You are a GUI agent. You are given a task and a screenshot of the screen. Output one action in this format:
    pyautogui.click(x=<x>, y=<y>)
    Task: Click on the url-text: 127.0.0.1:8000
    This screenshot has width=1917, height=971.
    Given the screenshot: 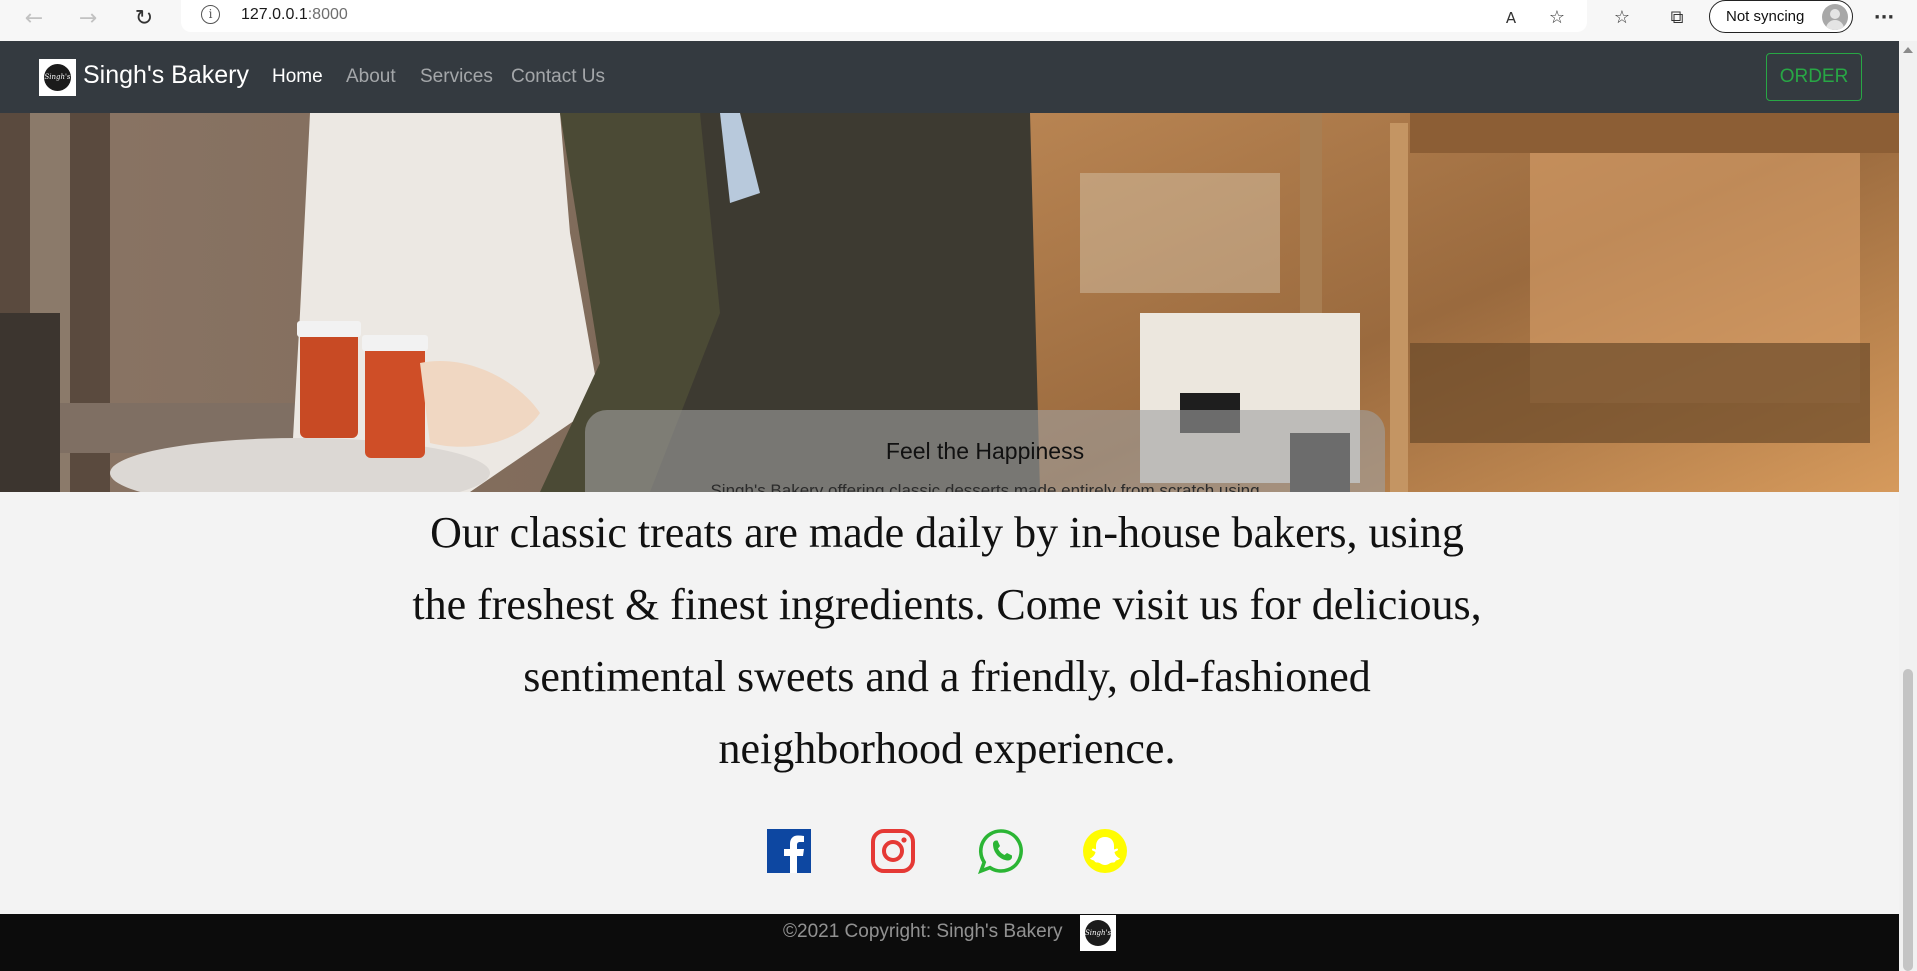 What is the action you would take?
    pyautogui.click(x=294, y=15)
    